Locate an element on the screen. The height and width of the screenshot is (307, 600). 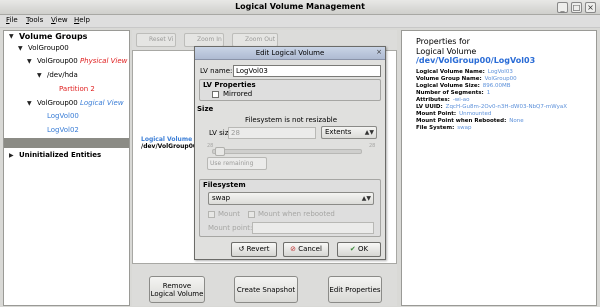
property-row: Volume Group Name: VolGroup00 is located at coordinates (466, 79).